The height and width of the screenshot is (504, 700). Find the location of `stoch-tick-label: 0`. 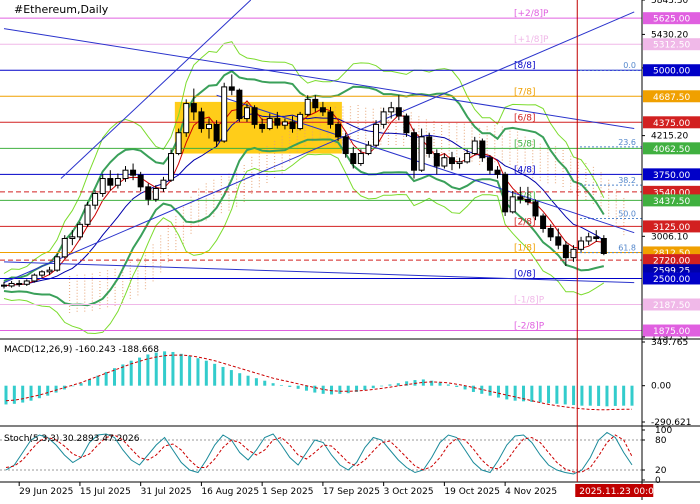

stoch-tick-label: 0 is located at coordinates (658, 481).